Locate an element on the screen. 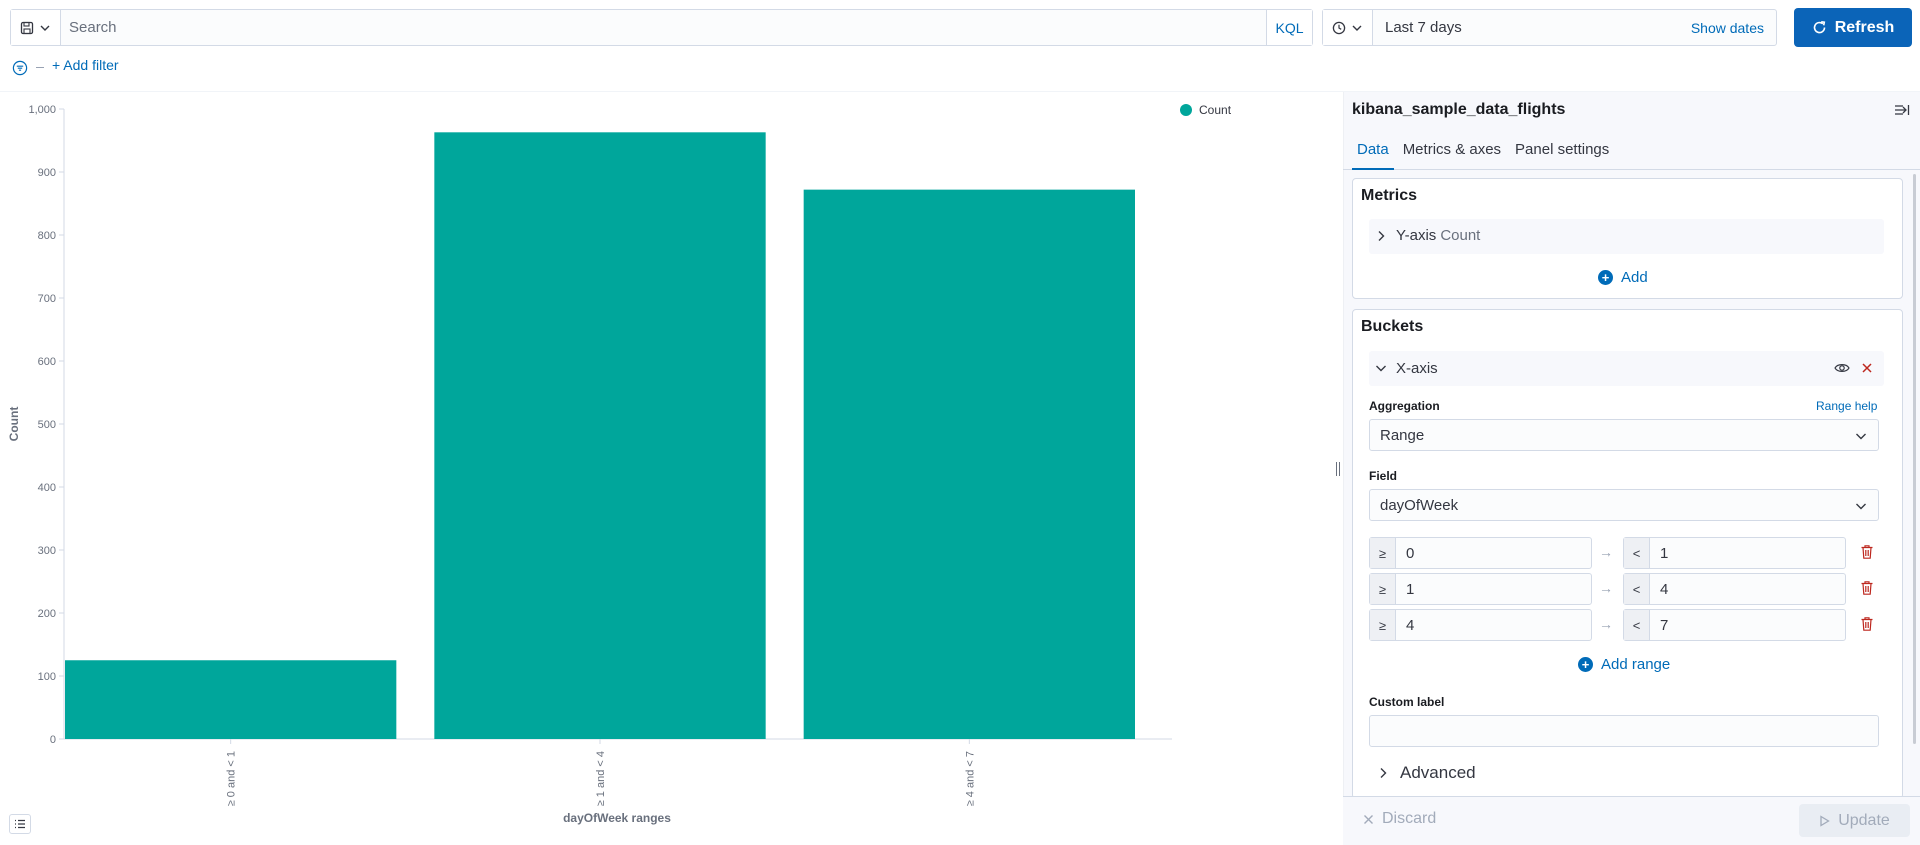  range-from-value: 4 is located at coordinates (1410, 625).